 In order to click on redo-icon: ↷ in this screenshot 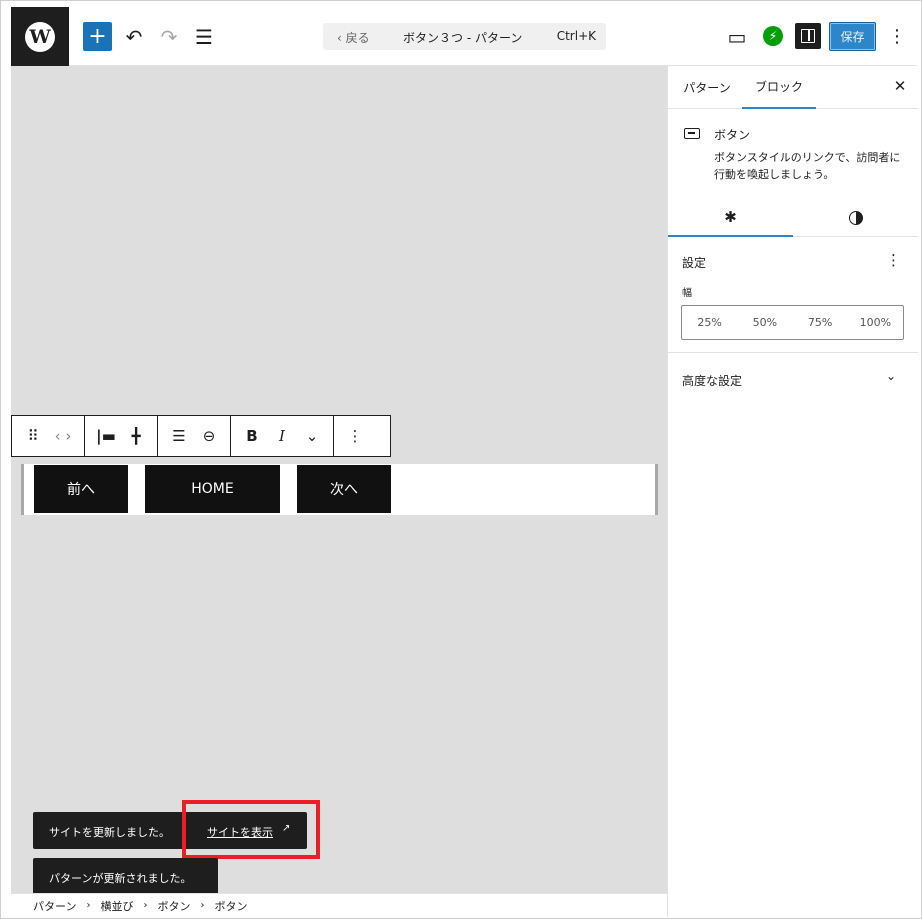, I will do `click(169, 36)`.